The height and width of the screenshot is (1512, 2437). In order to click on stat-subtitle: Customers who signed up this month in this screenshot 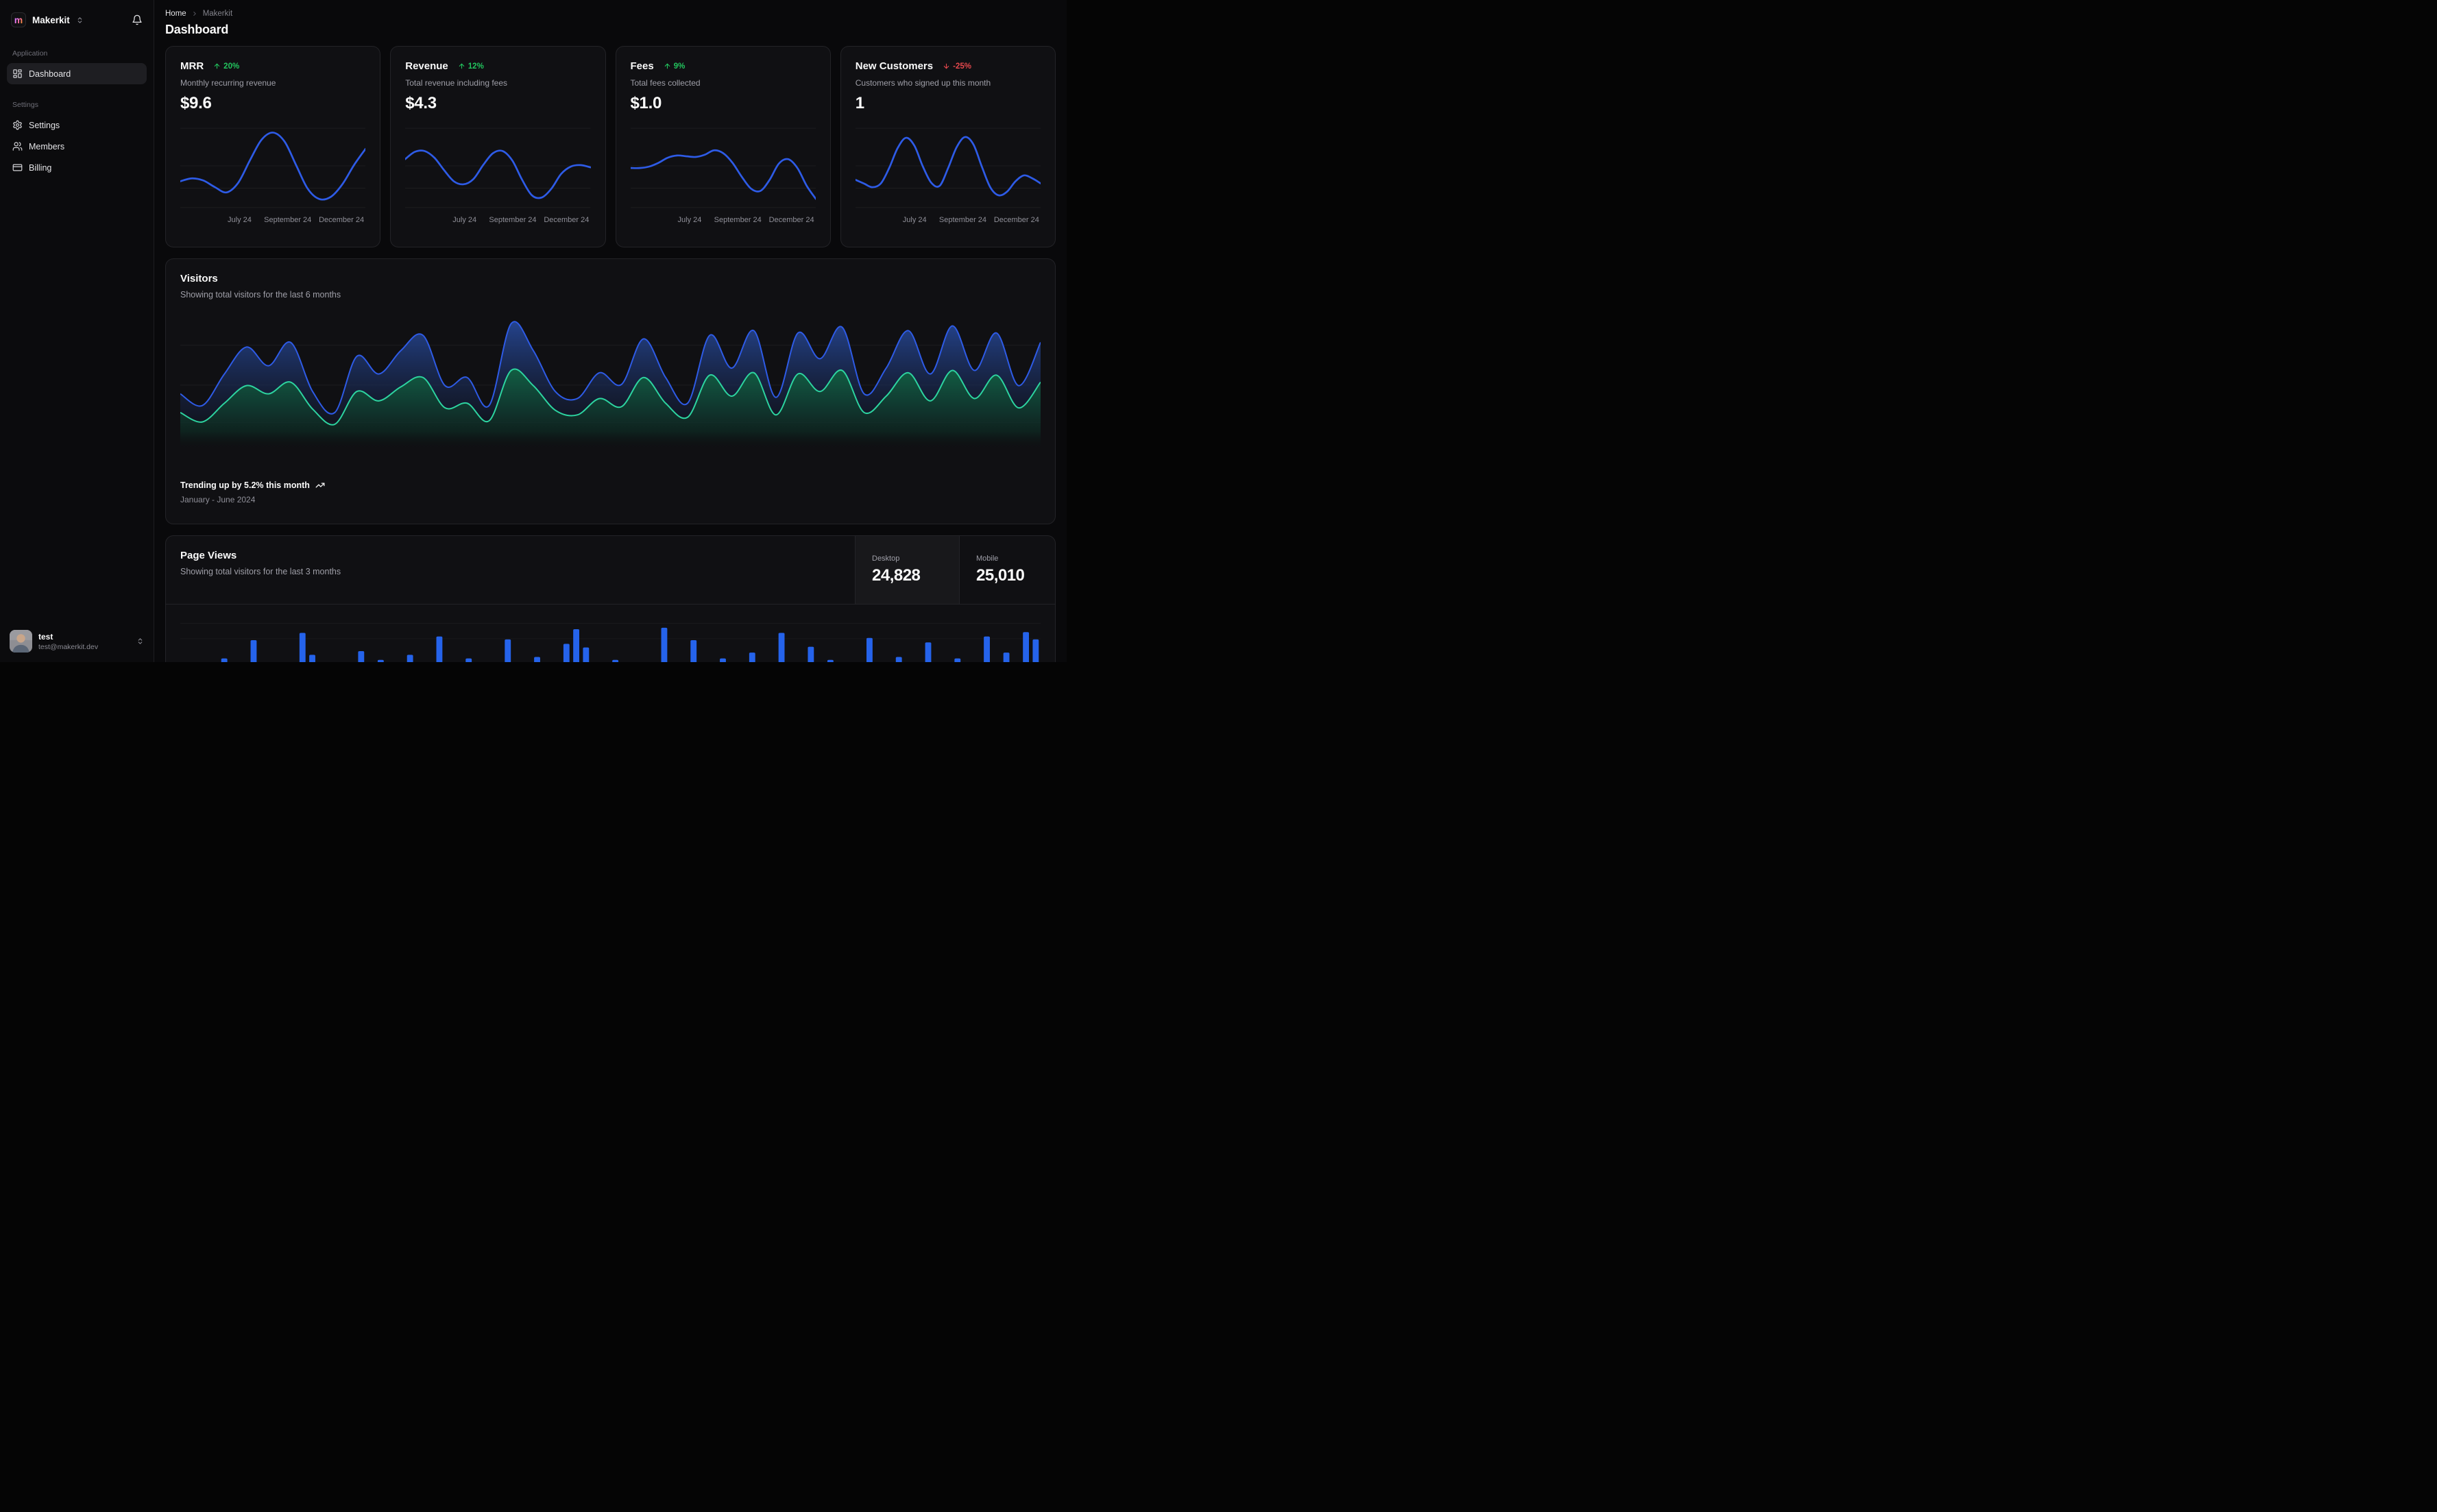, I will do `click(923, 83)`.